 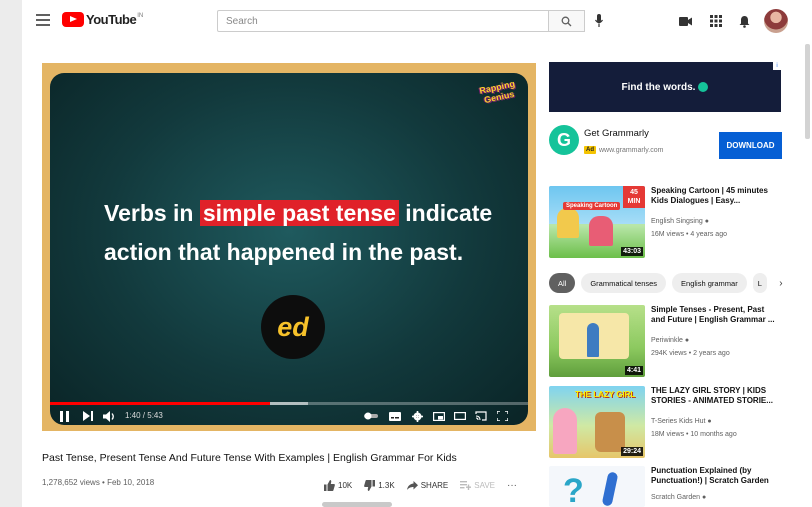 What do you see at coordinates (616, 133) in the screenshot?
I see `ad-title: Get Grammarly` at bounding box center [616, 133].